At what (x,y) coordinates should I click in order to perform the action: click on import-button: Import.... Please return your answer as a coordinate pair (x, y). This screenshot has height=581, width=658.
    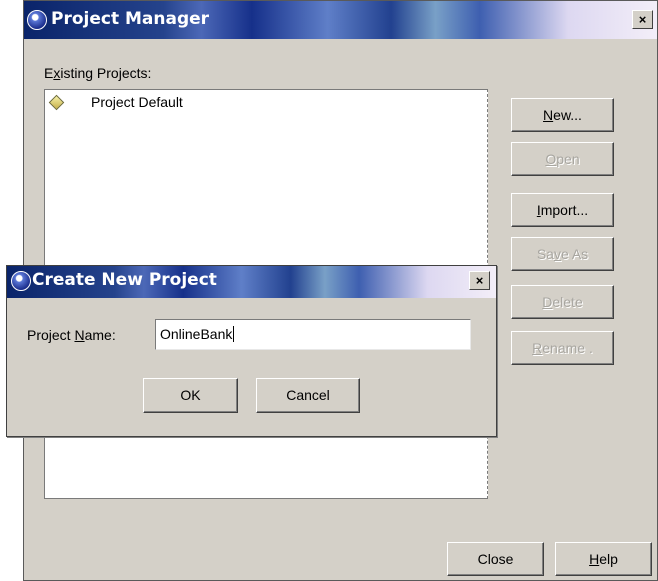
    Looking at the image, I should click on (562, 210).